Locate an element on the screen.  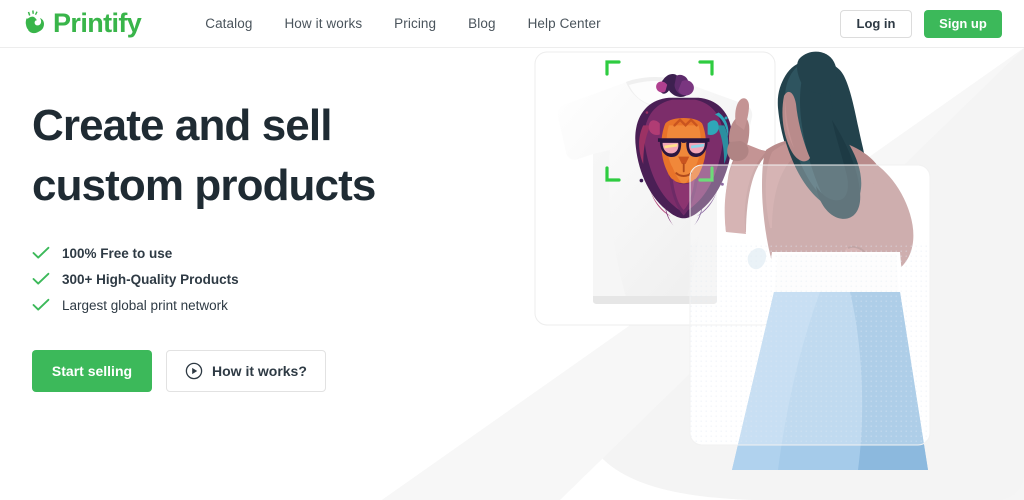
logo: Printify is located at coordinates (83, 23).